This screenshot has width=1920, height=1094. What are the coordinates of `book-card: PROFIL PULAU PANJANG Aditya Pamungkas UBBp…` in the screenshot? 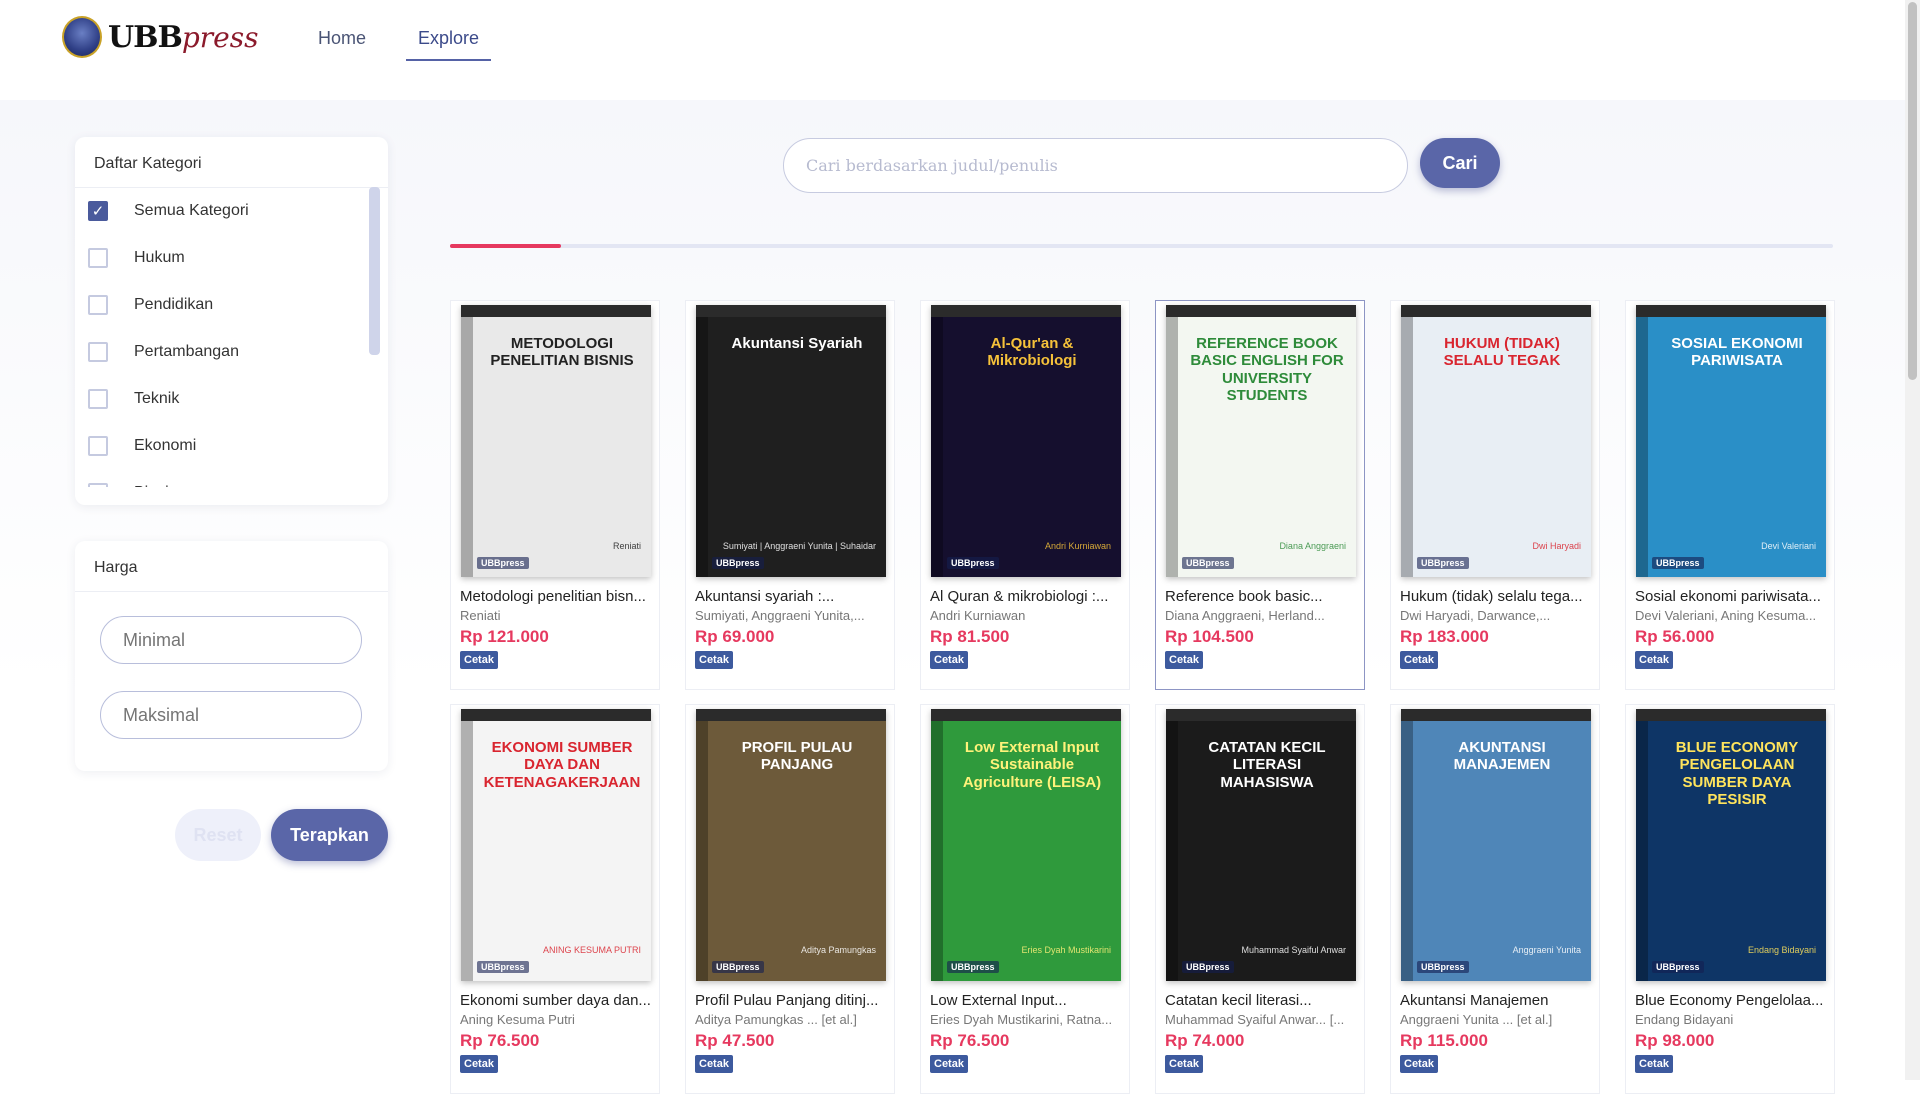 It's located at (790, 899).